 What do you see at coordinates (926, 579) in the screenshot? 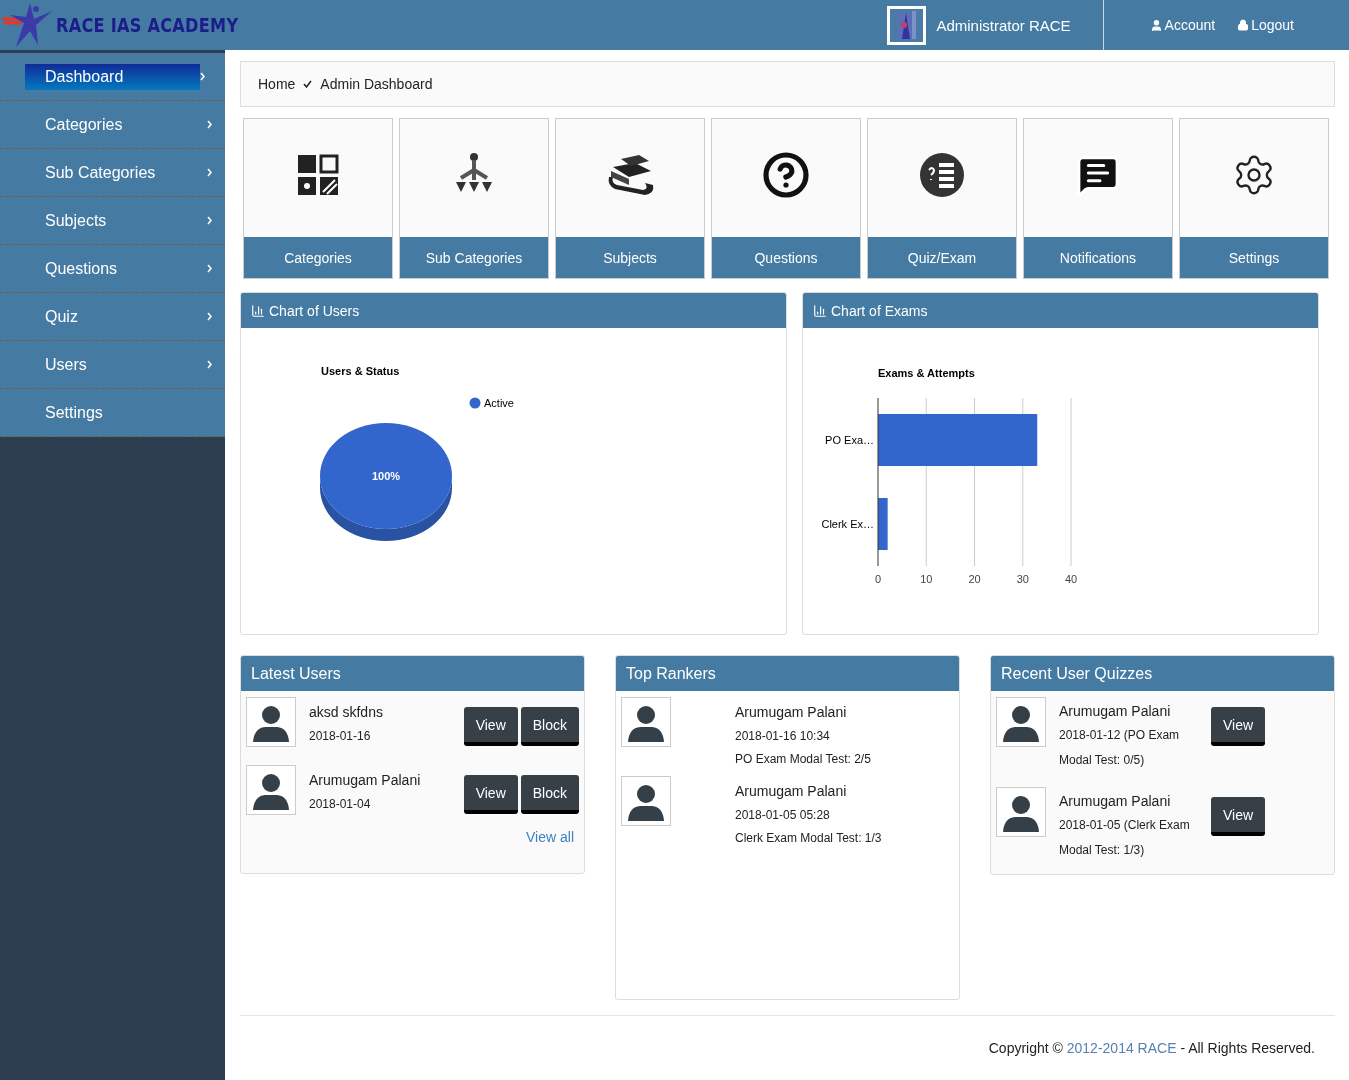
I see `tick-label: 10` at bounding box center [926, 579].